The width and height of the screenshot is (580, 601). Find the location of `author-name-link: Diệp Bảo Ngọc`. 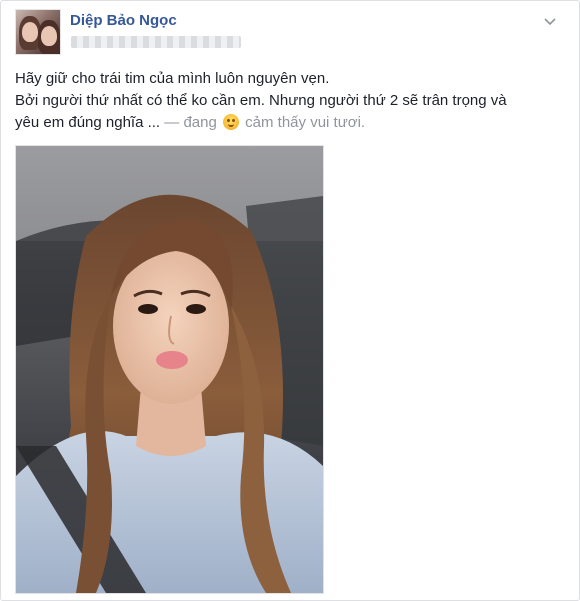

author-name-link: Diệp Bảo Ngọc is located at coordinates (123, 20).